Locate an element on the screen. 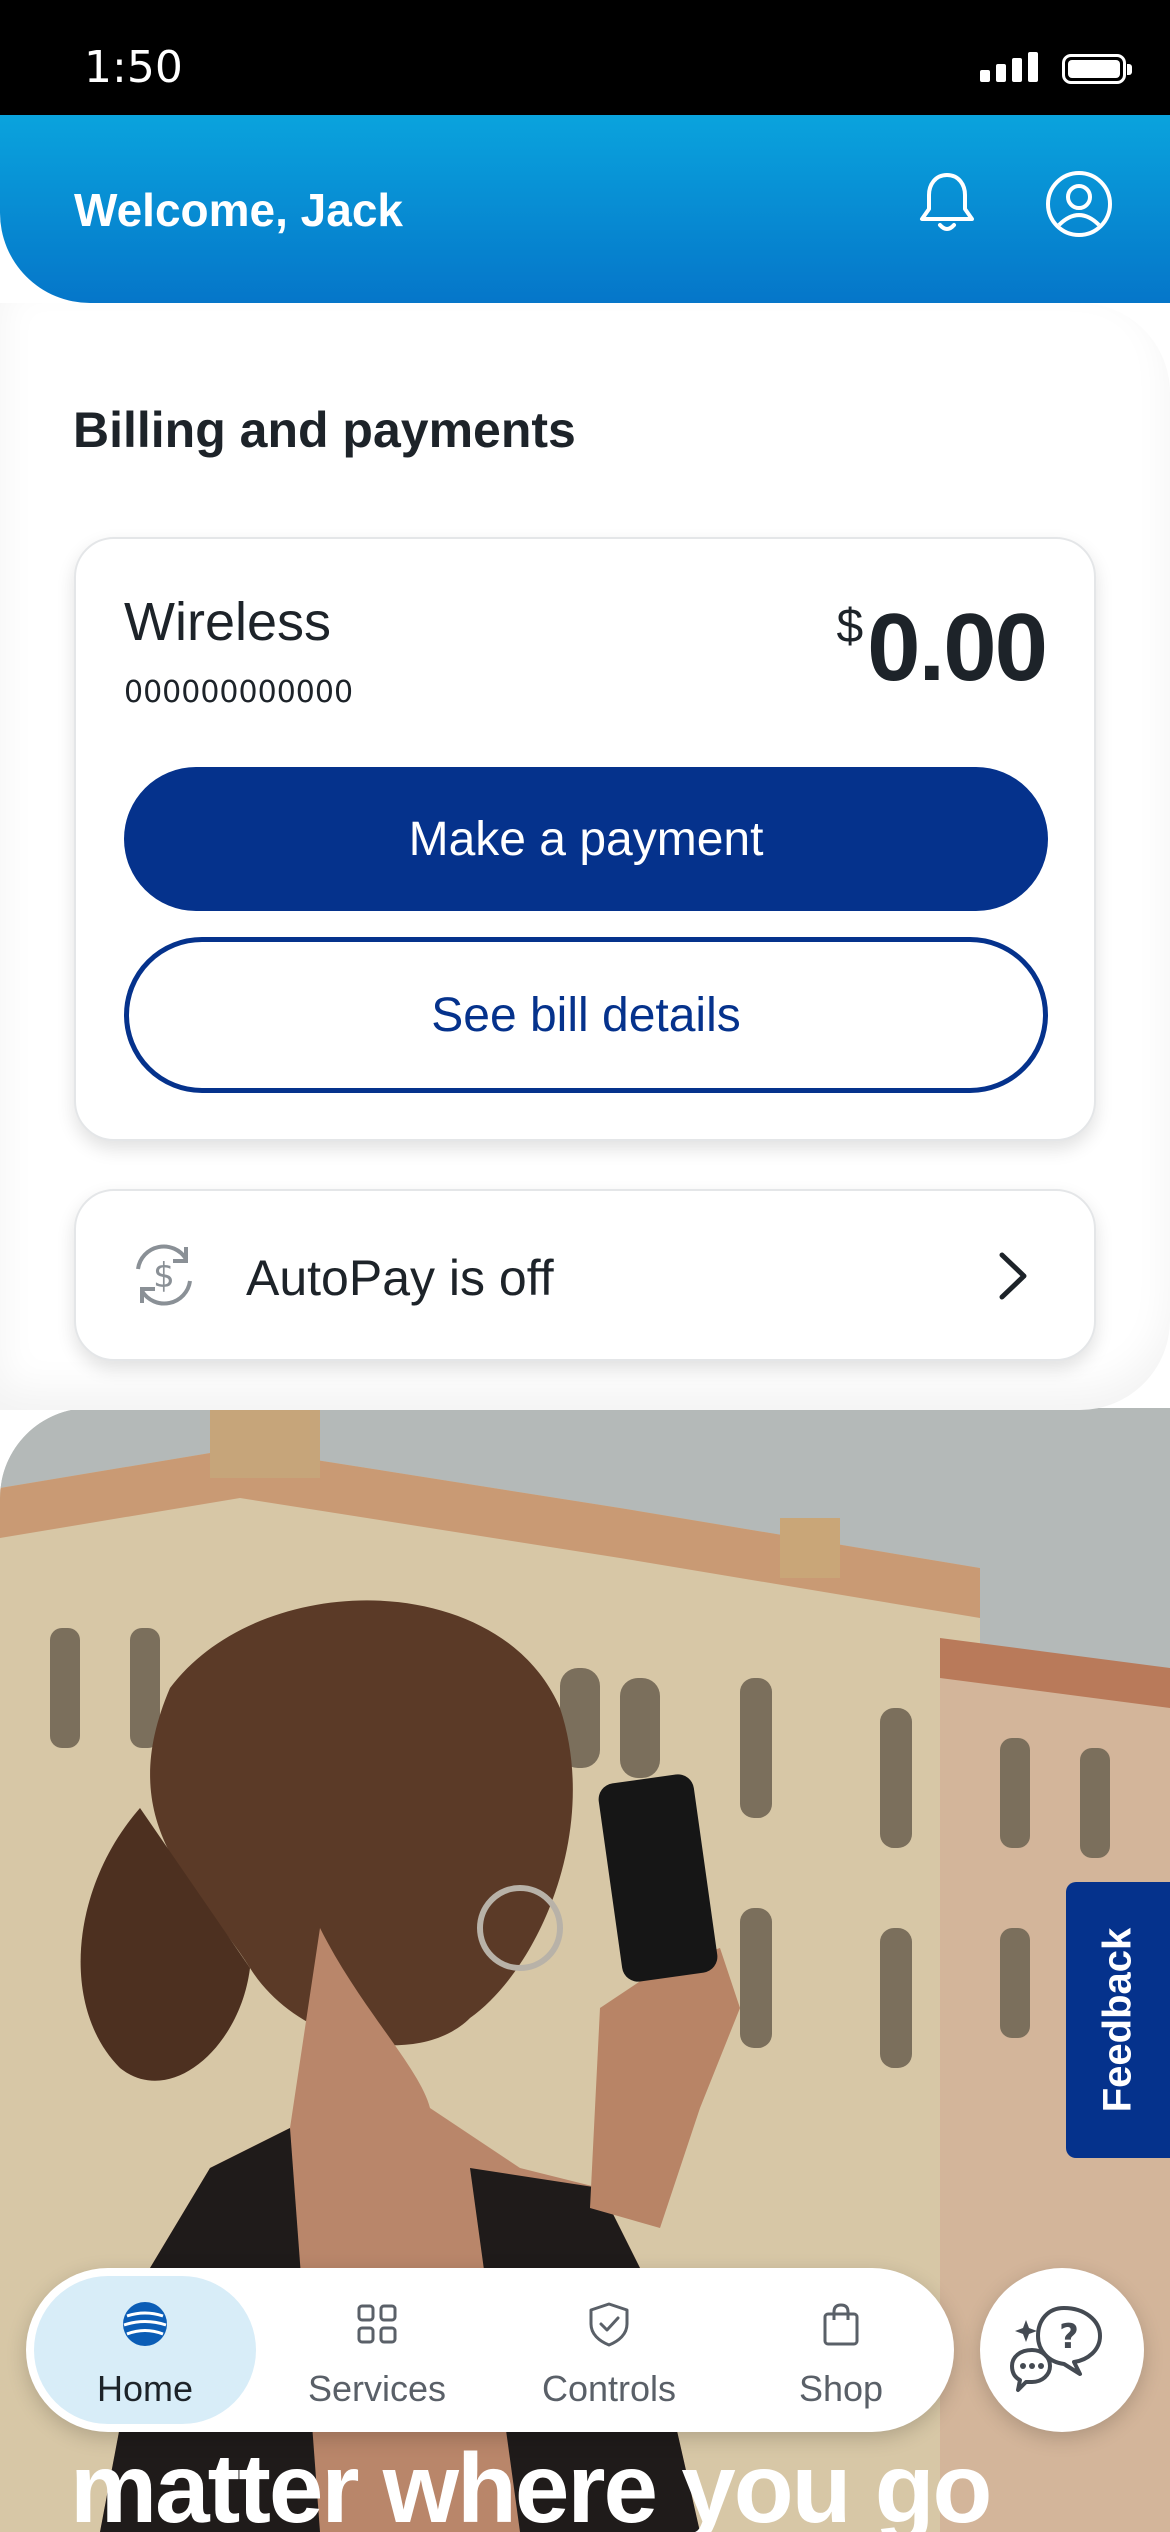 The height and width of the screenshot is (2532, 1170). feedback-tab: Feedback is located at coordinates (1118, 2020).